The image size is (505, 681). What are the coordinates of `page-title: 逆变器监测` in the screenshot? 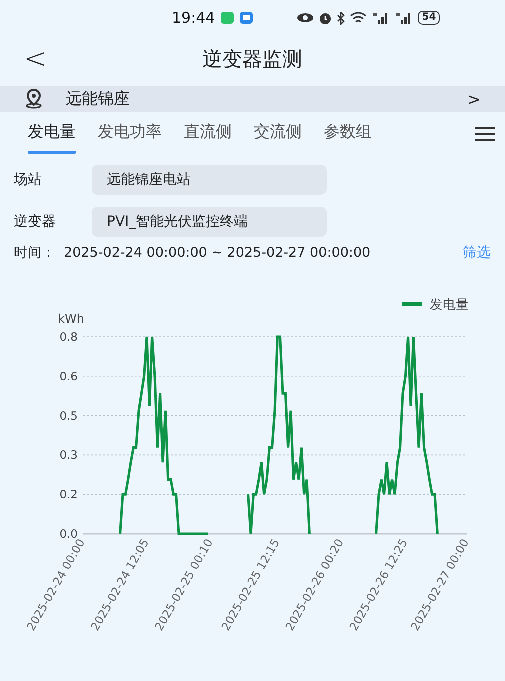 It's located at (252, 59).